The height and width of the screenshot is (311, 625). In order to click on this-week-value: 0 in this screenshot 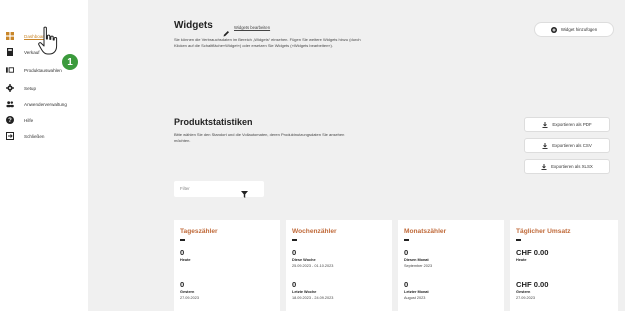, I will do `click(294, 252)`.